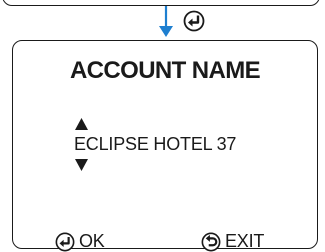 Image resolution: width=325 pixels, height=252 pixels. I want to click on down-arrow-icon, so click(166, 21).